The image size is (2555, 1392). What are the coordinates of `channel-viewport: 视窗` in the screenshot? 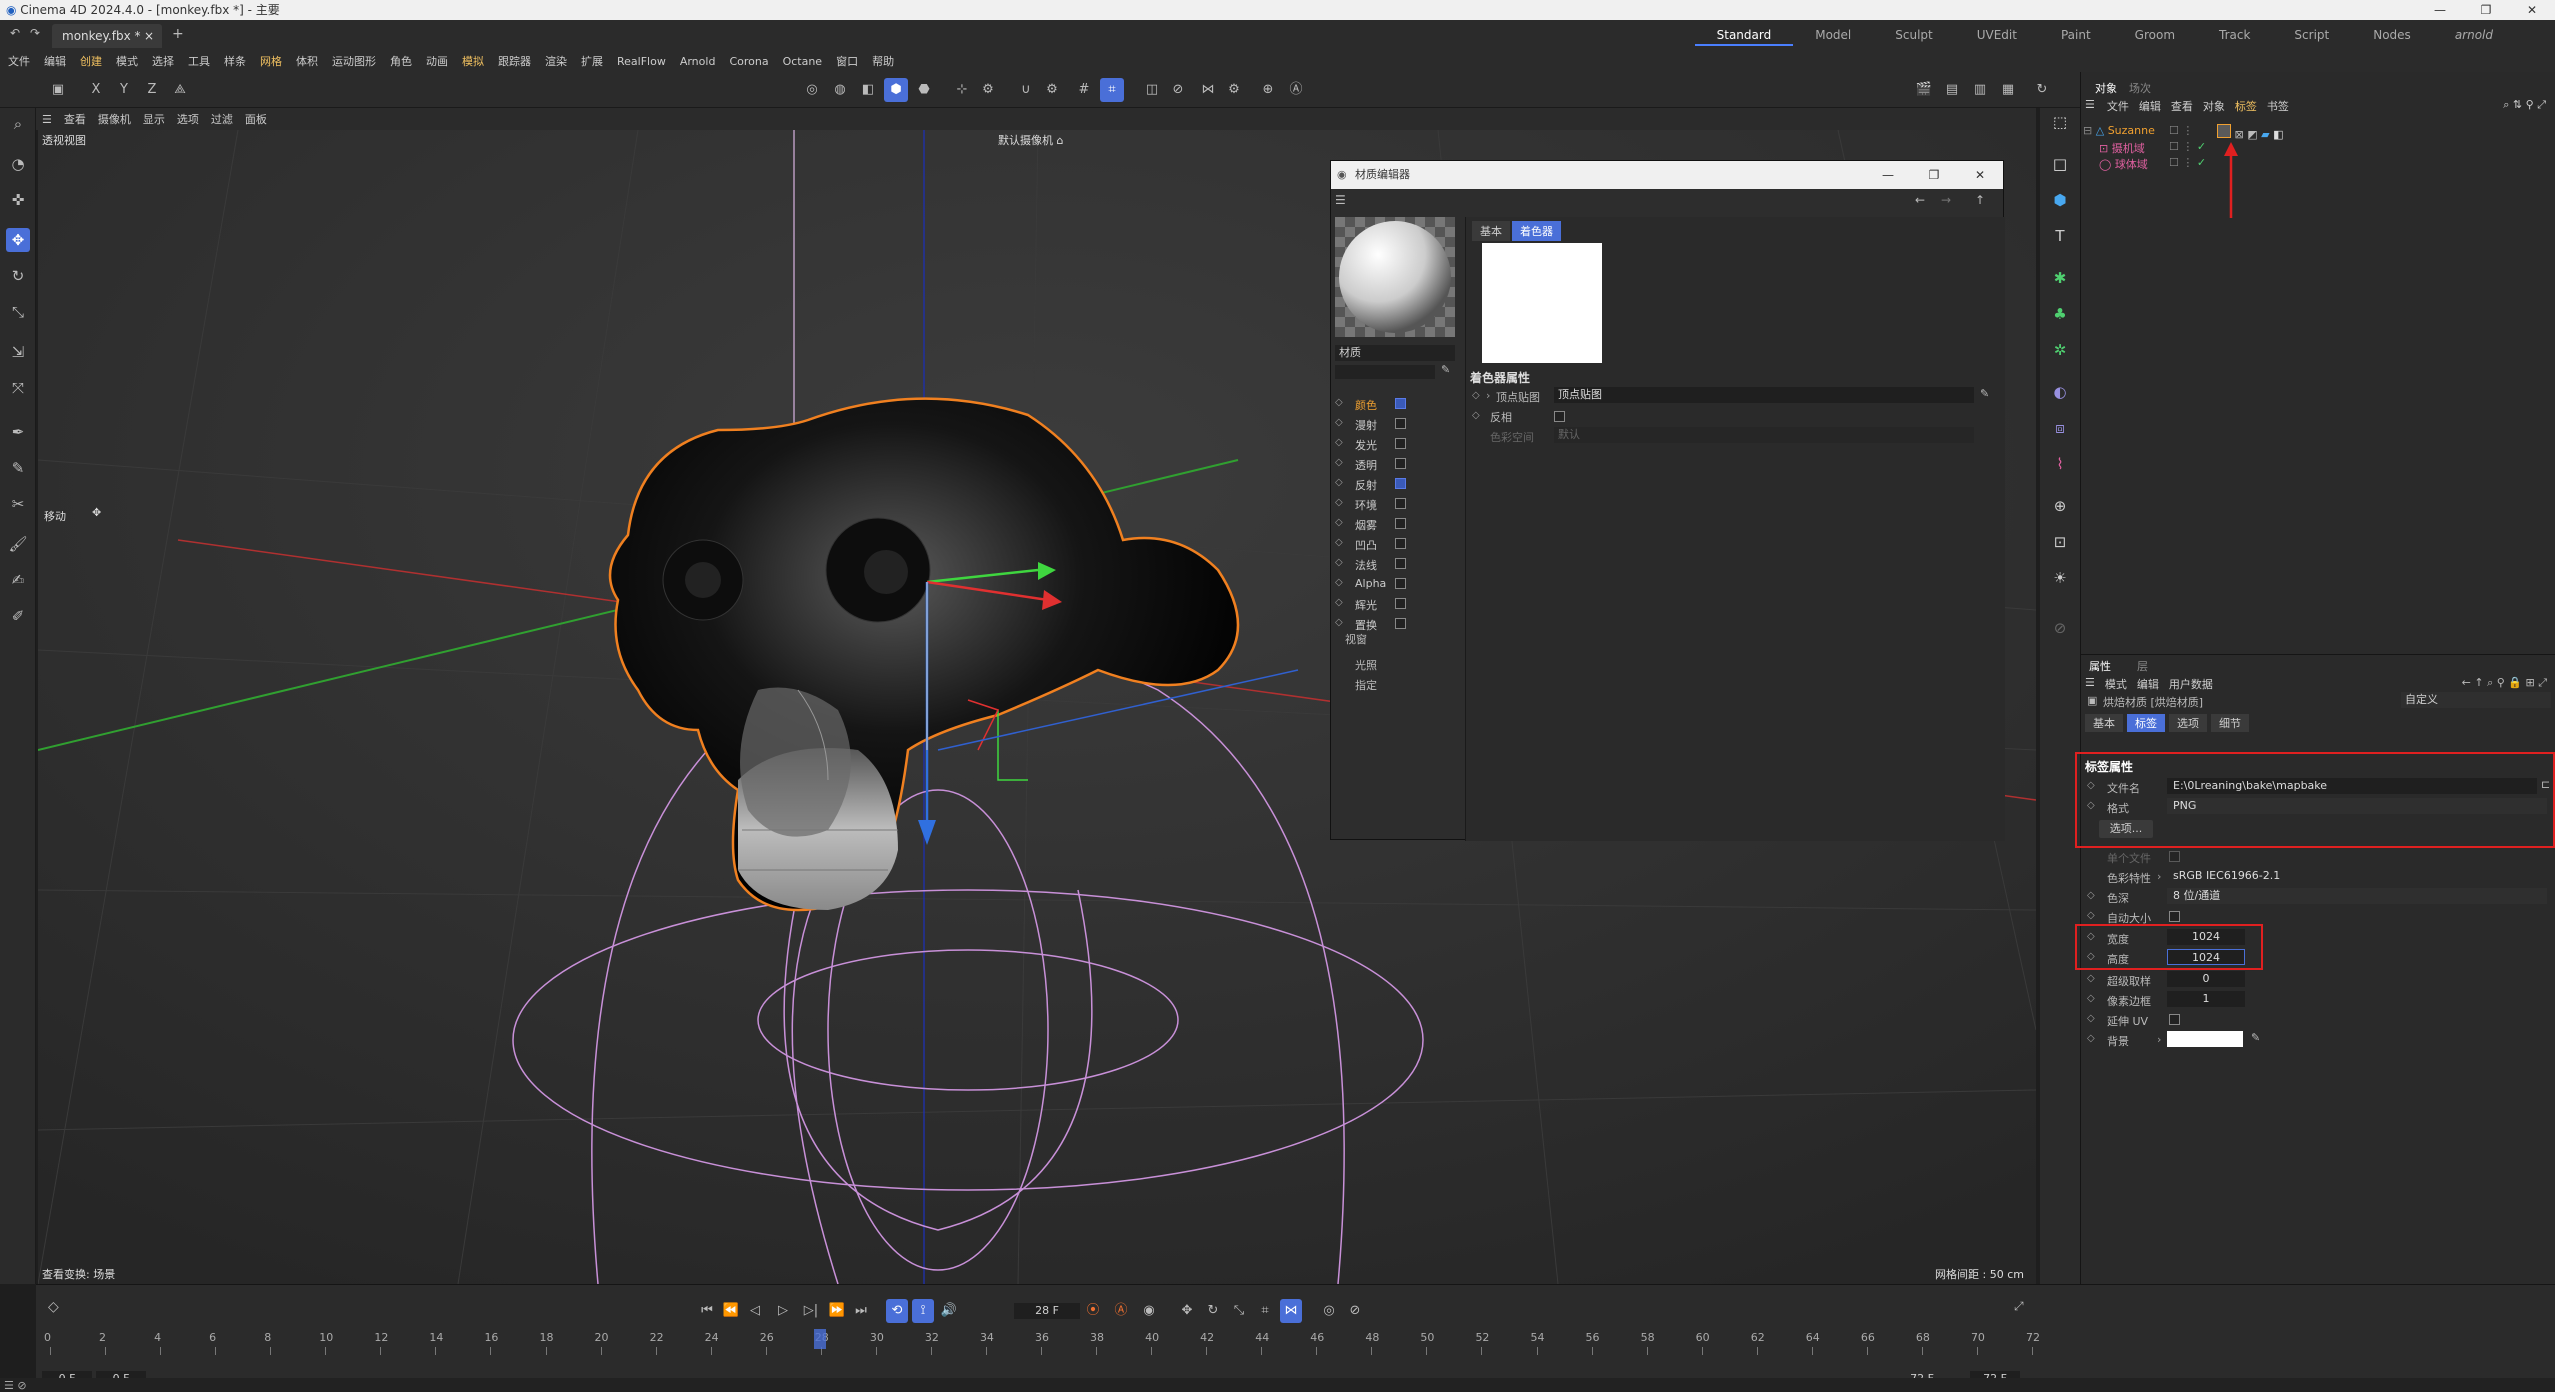 It's located at (1356, 639).